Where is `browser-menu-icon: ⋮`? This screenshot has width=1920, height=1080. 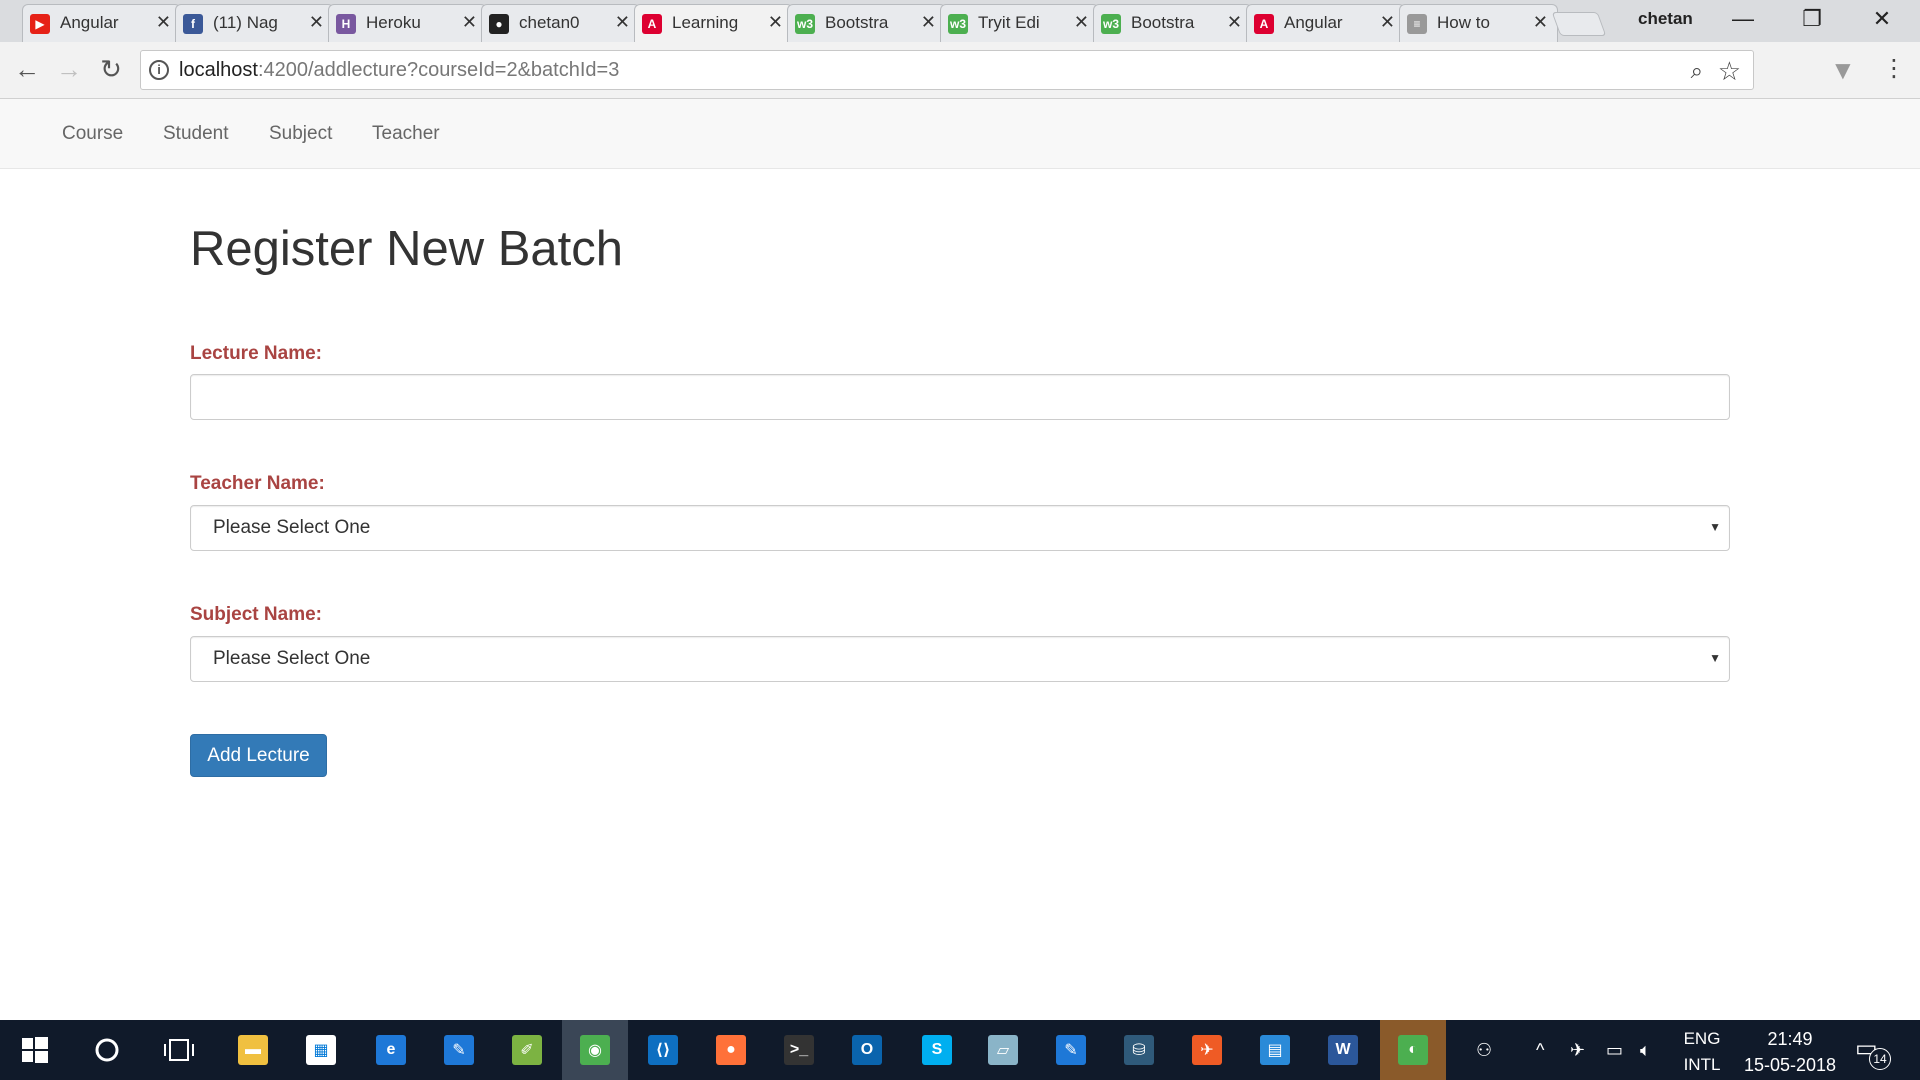
browser-menu-icon: ⋮ is located at coordinates (1894, 68).